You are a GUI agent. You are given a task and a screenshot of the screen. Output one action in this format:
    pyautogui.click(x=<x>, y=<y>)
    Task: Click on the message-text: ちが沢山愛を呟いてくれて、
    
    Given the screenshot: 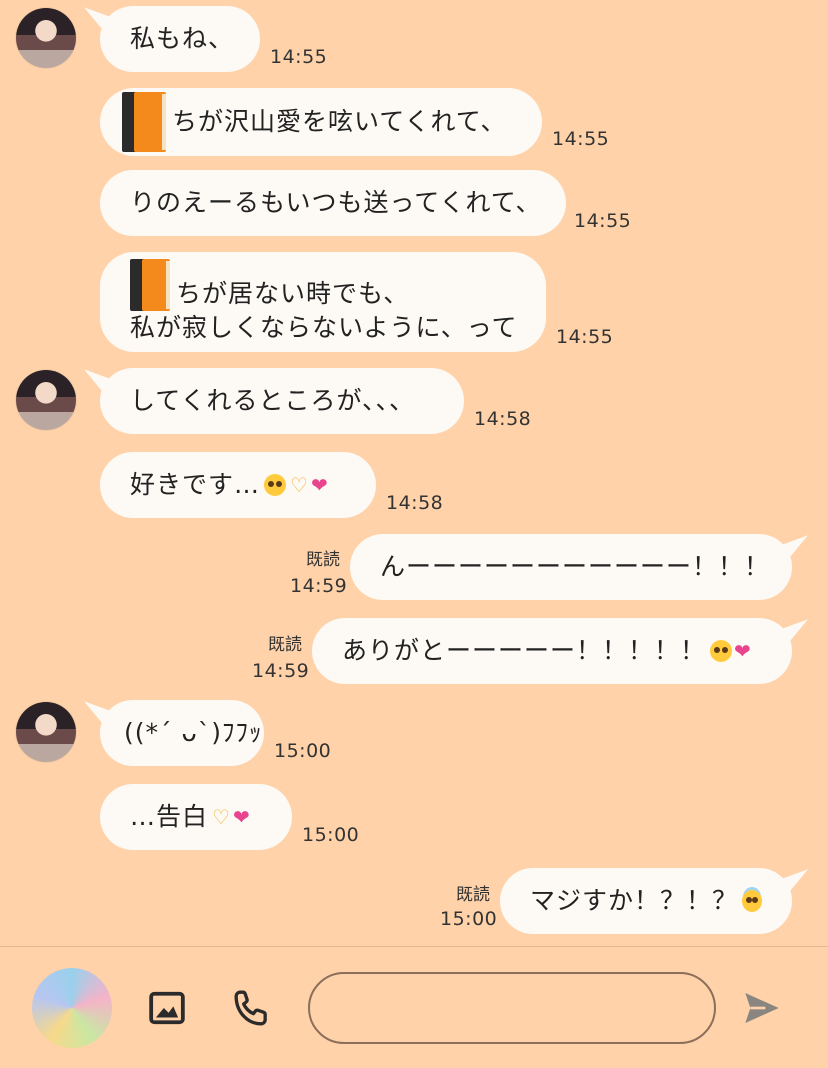 What is the action you would take?
    pyautogui.click(x=339, y=121)
    